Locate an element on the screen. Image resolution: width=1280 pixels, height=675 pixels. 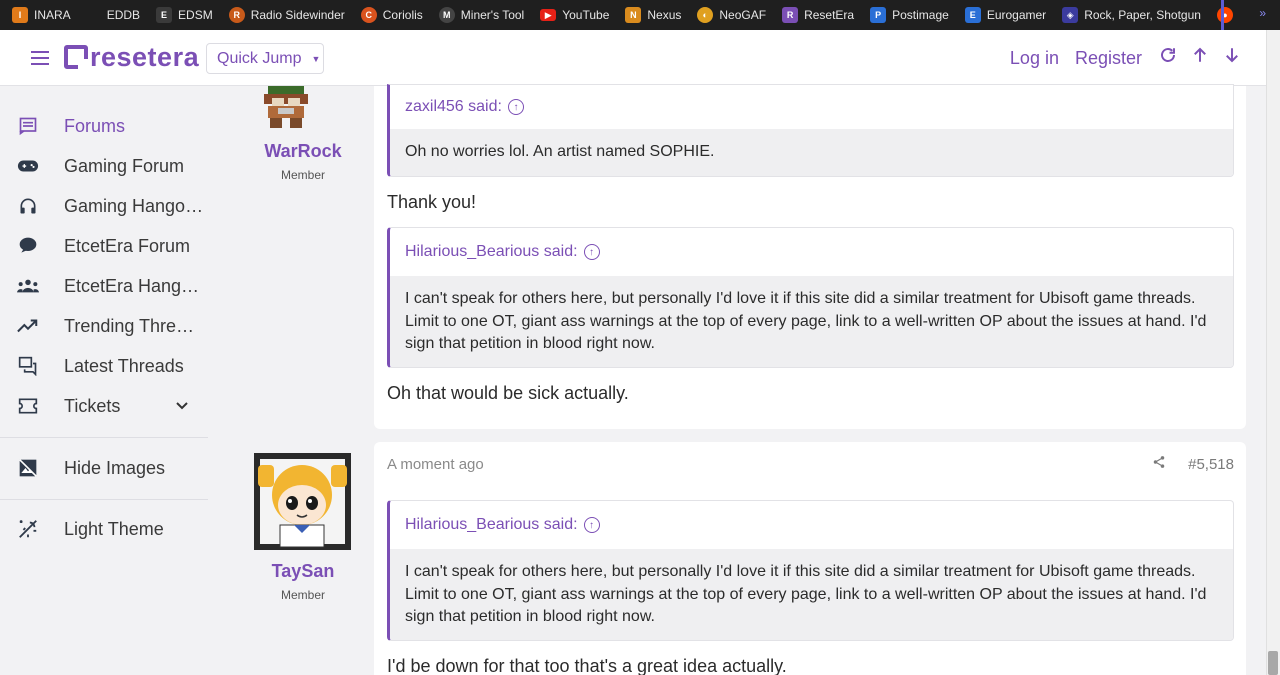
user-info-taysan: TaySan Member is located at coordinates (303, 581).